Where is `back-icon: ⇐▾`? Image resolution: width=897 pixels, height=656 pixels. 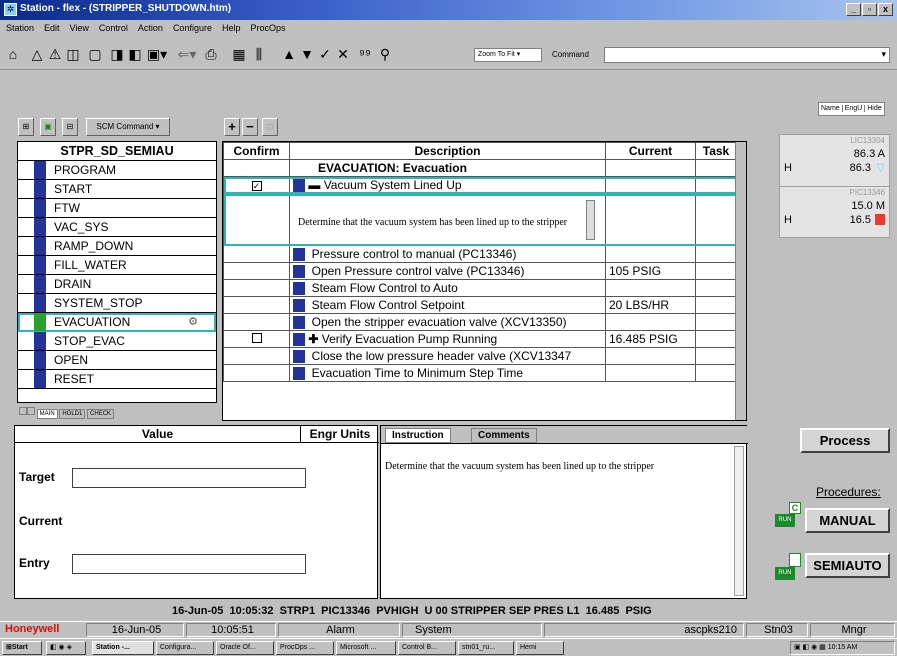 back-icon: ⇐▾ is located at coordinates (187, 55).